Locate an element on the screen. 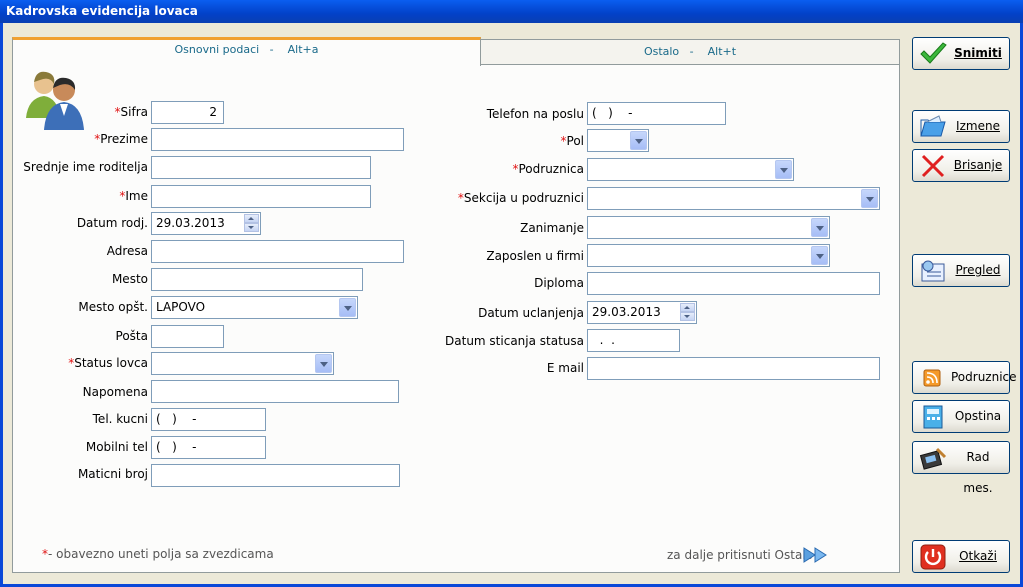 This screenshot has height=587, width=1023. opstina-button: Opstina is located at coordinates (961, 416).